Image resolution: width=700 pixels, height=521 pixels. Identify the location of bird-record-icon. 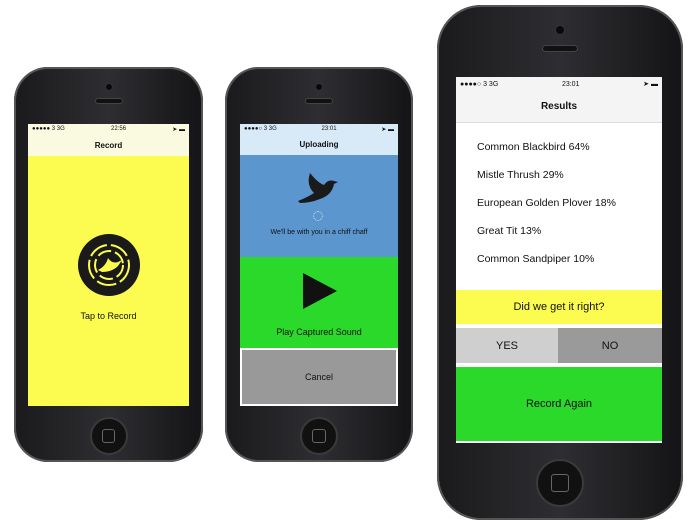
(109, 265).